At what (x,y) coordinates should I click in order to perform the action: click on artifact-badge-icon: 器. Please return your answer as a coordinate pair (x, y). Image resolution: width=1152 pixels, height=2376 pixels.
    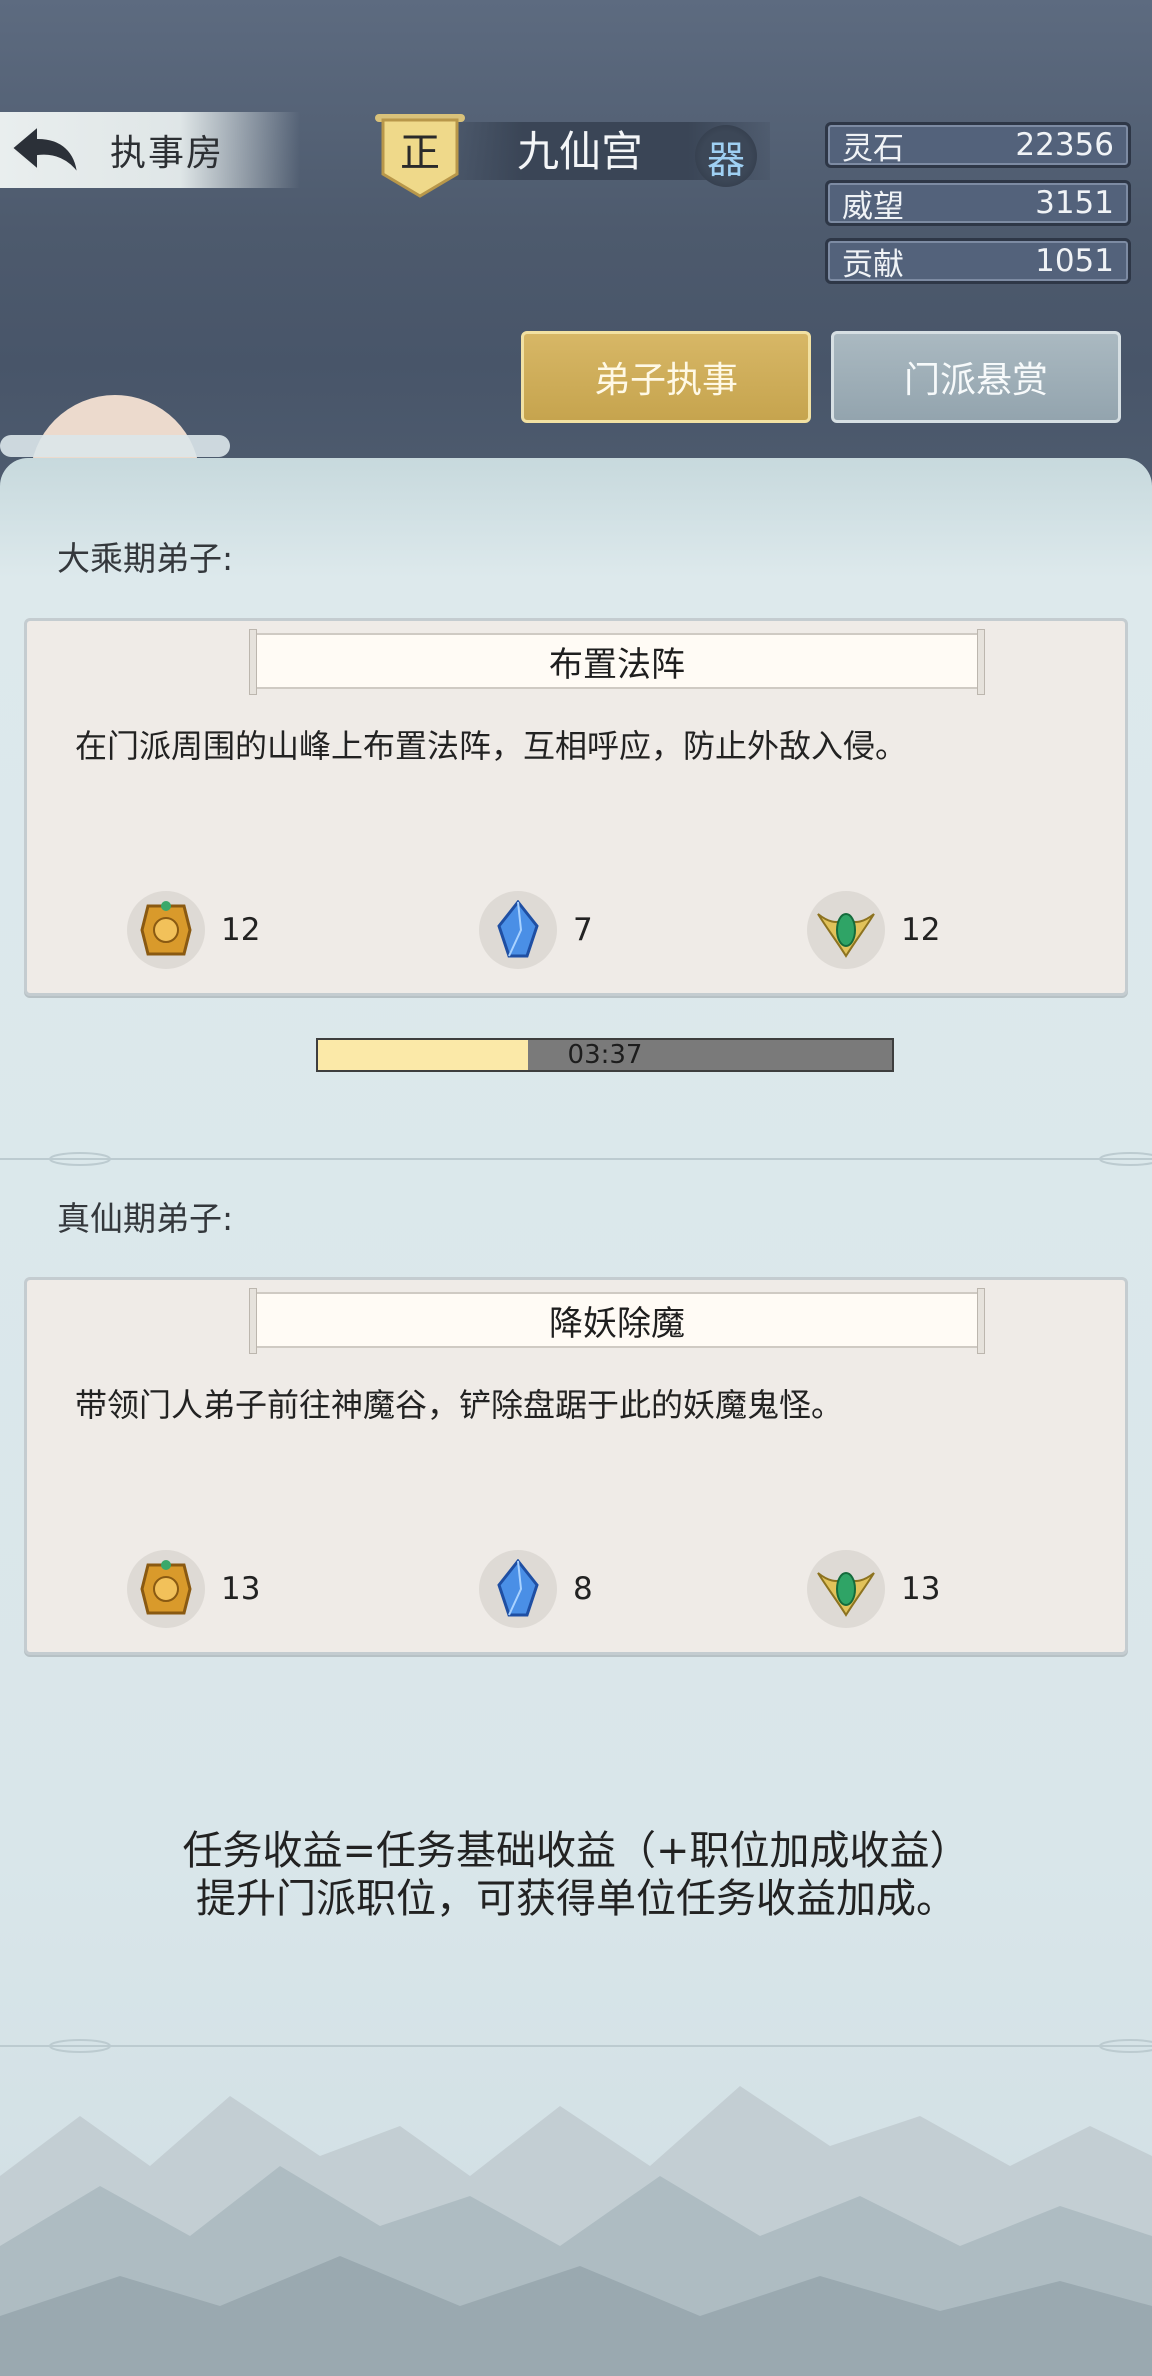
    Looking at the image, I should click on (726, 156).